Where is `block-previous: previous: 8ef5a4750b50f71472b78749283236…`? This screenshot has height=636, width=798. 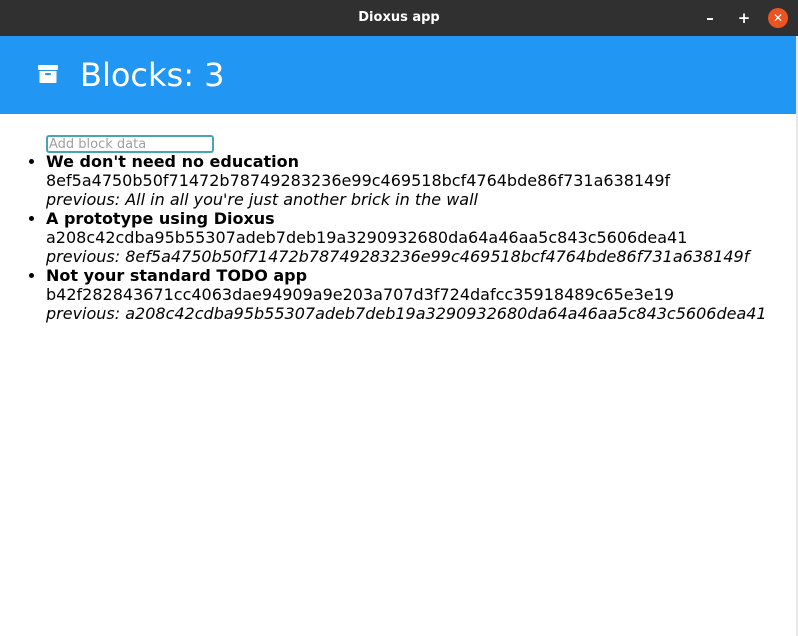 block-previous: previous: 8ef5a4750b50f71472b78749283236… is located at coordinates (398, 256).